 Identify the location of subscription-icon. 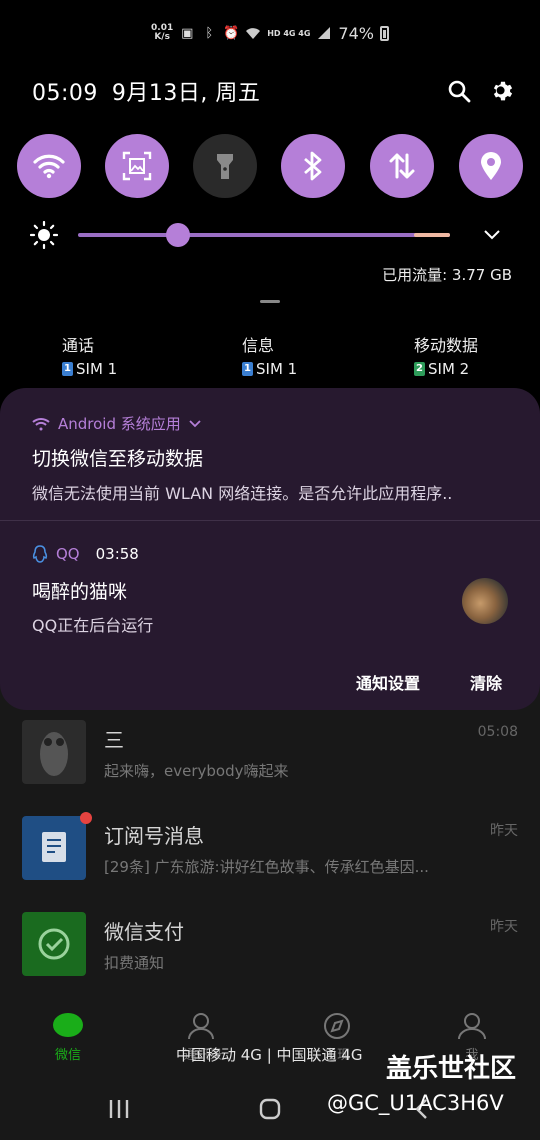
(54, 848).